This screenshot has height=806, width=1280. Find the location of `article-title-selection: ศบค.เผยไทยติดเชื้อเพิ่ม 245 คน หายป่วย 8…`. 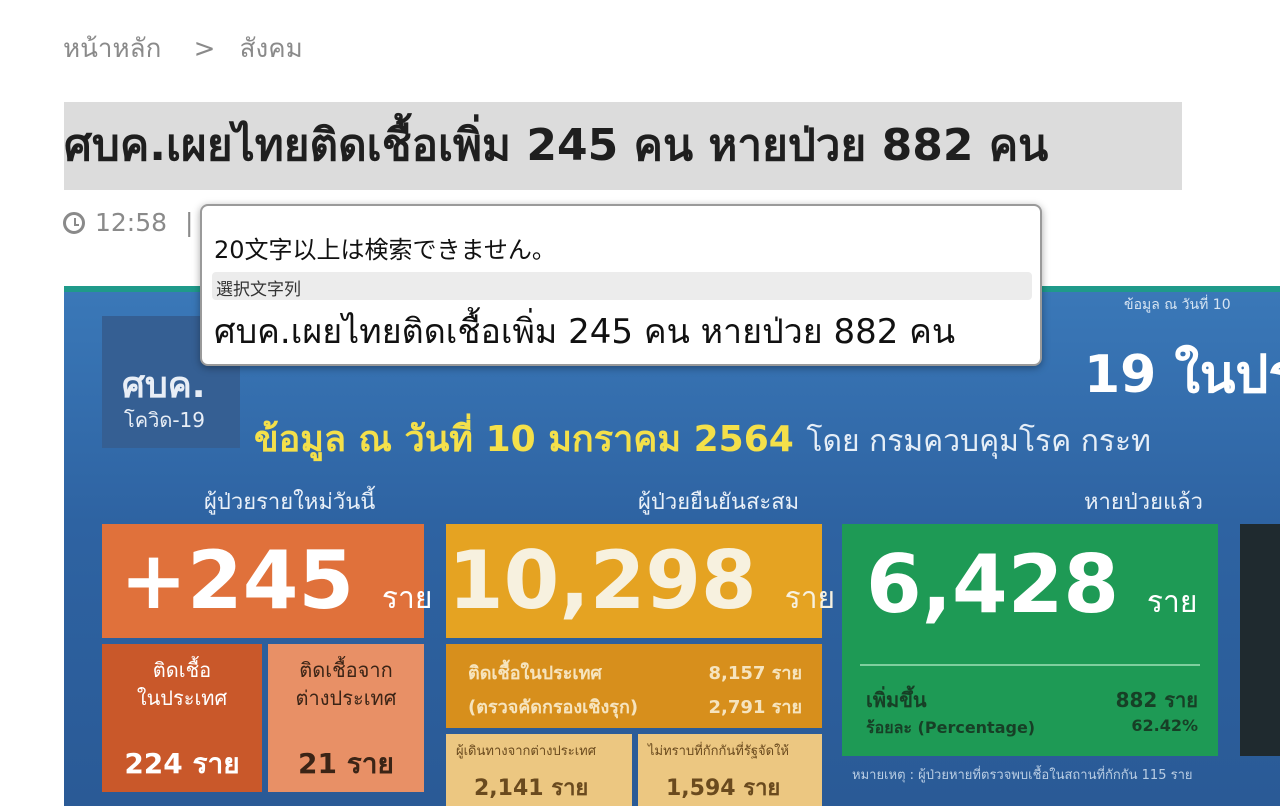

article-title-selection: ศบค.เผยไทยติดเชื้อเพิ่ม 245 คน หายป่วย 8… is located at coordinates (623, 146).